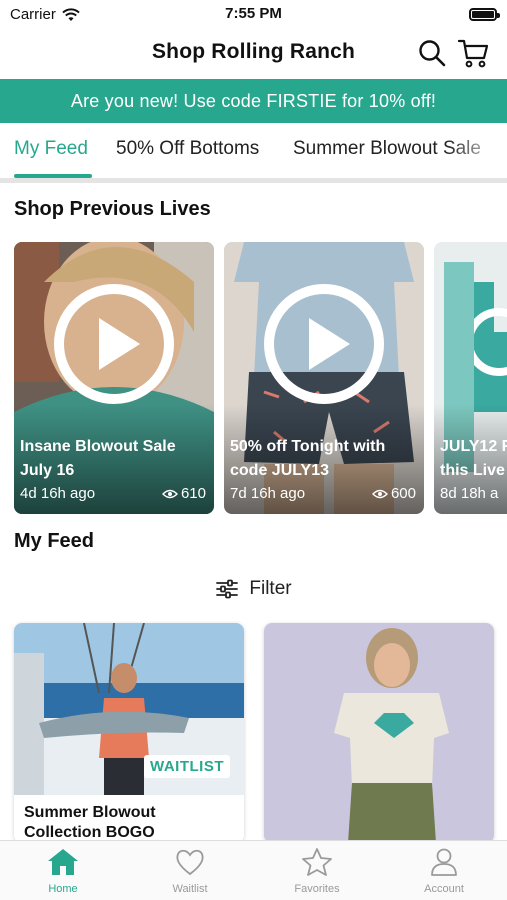  I want to click on view-count-value: 610, so click(193, 493).